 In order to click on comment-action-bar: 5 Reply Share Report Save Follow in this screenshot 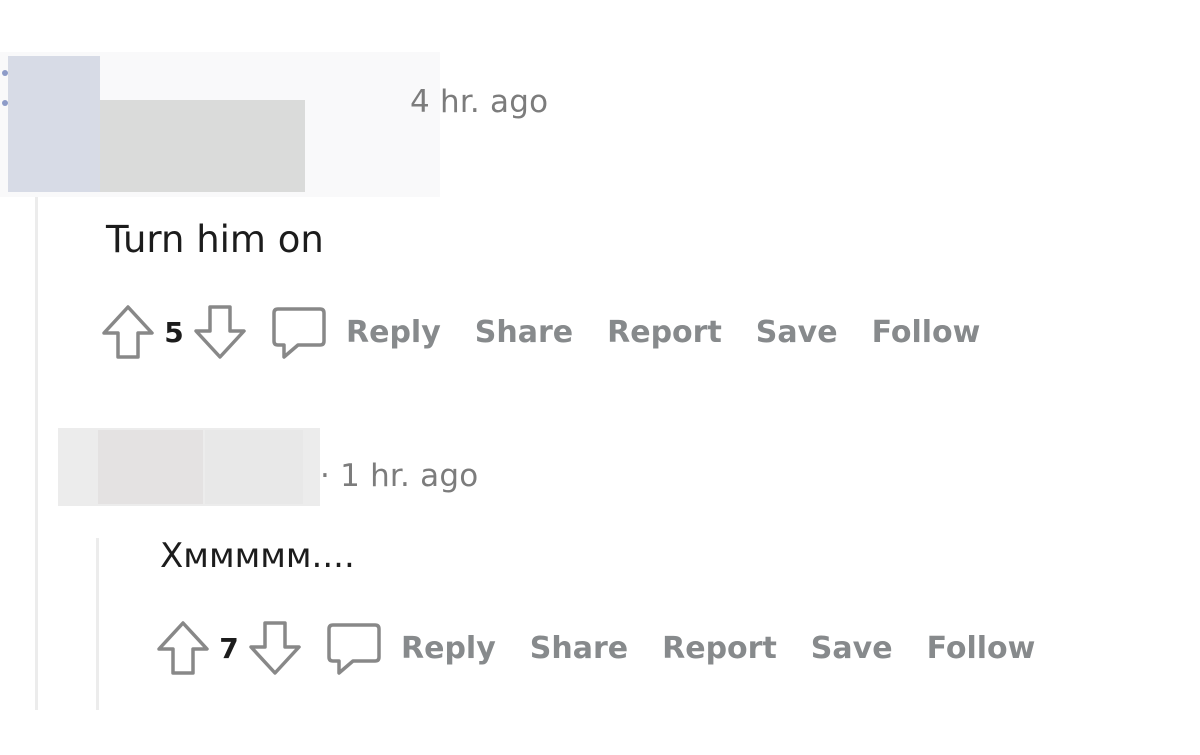, I will do `click(540, 332)`.